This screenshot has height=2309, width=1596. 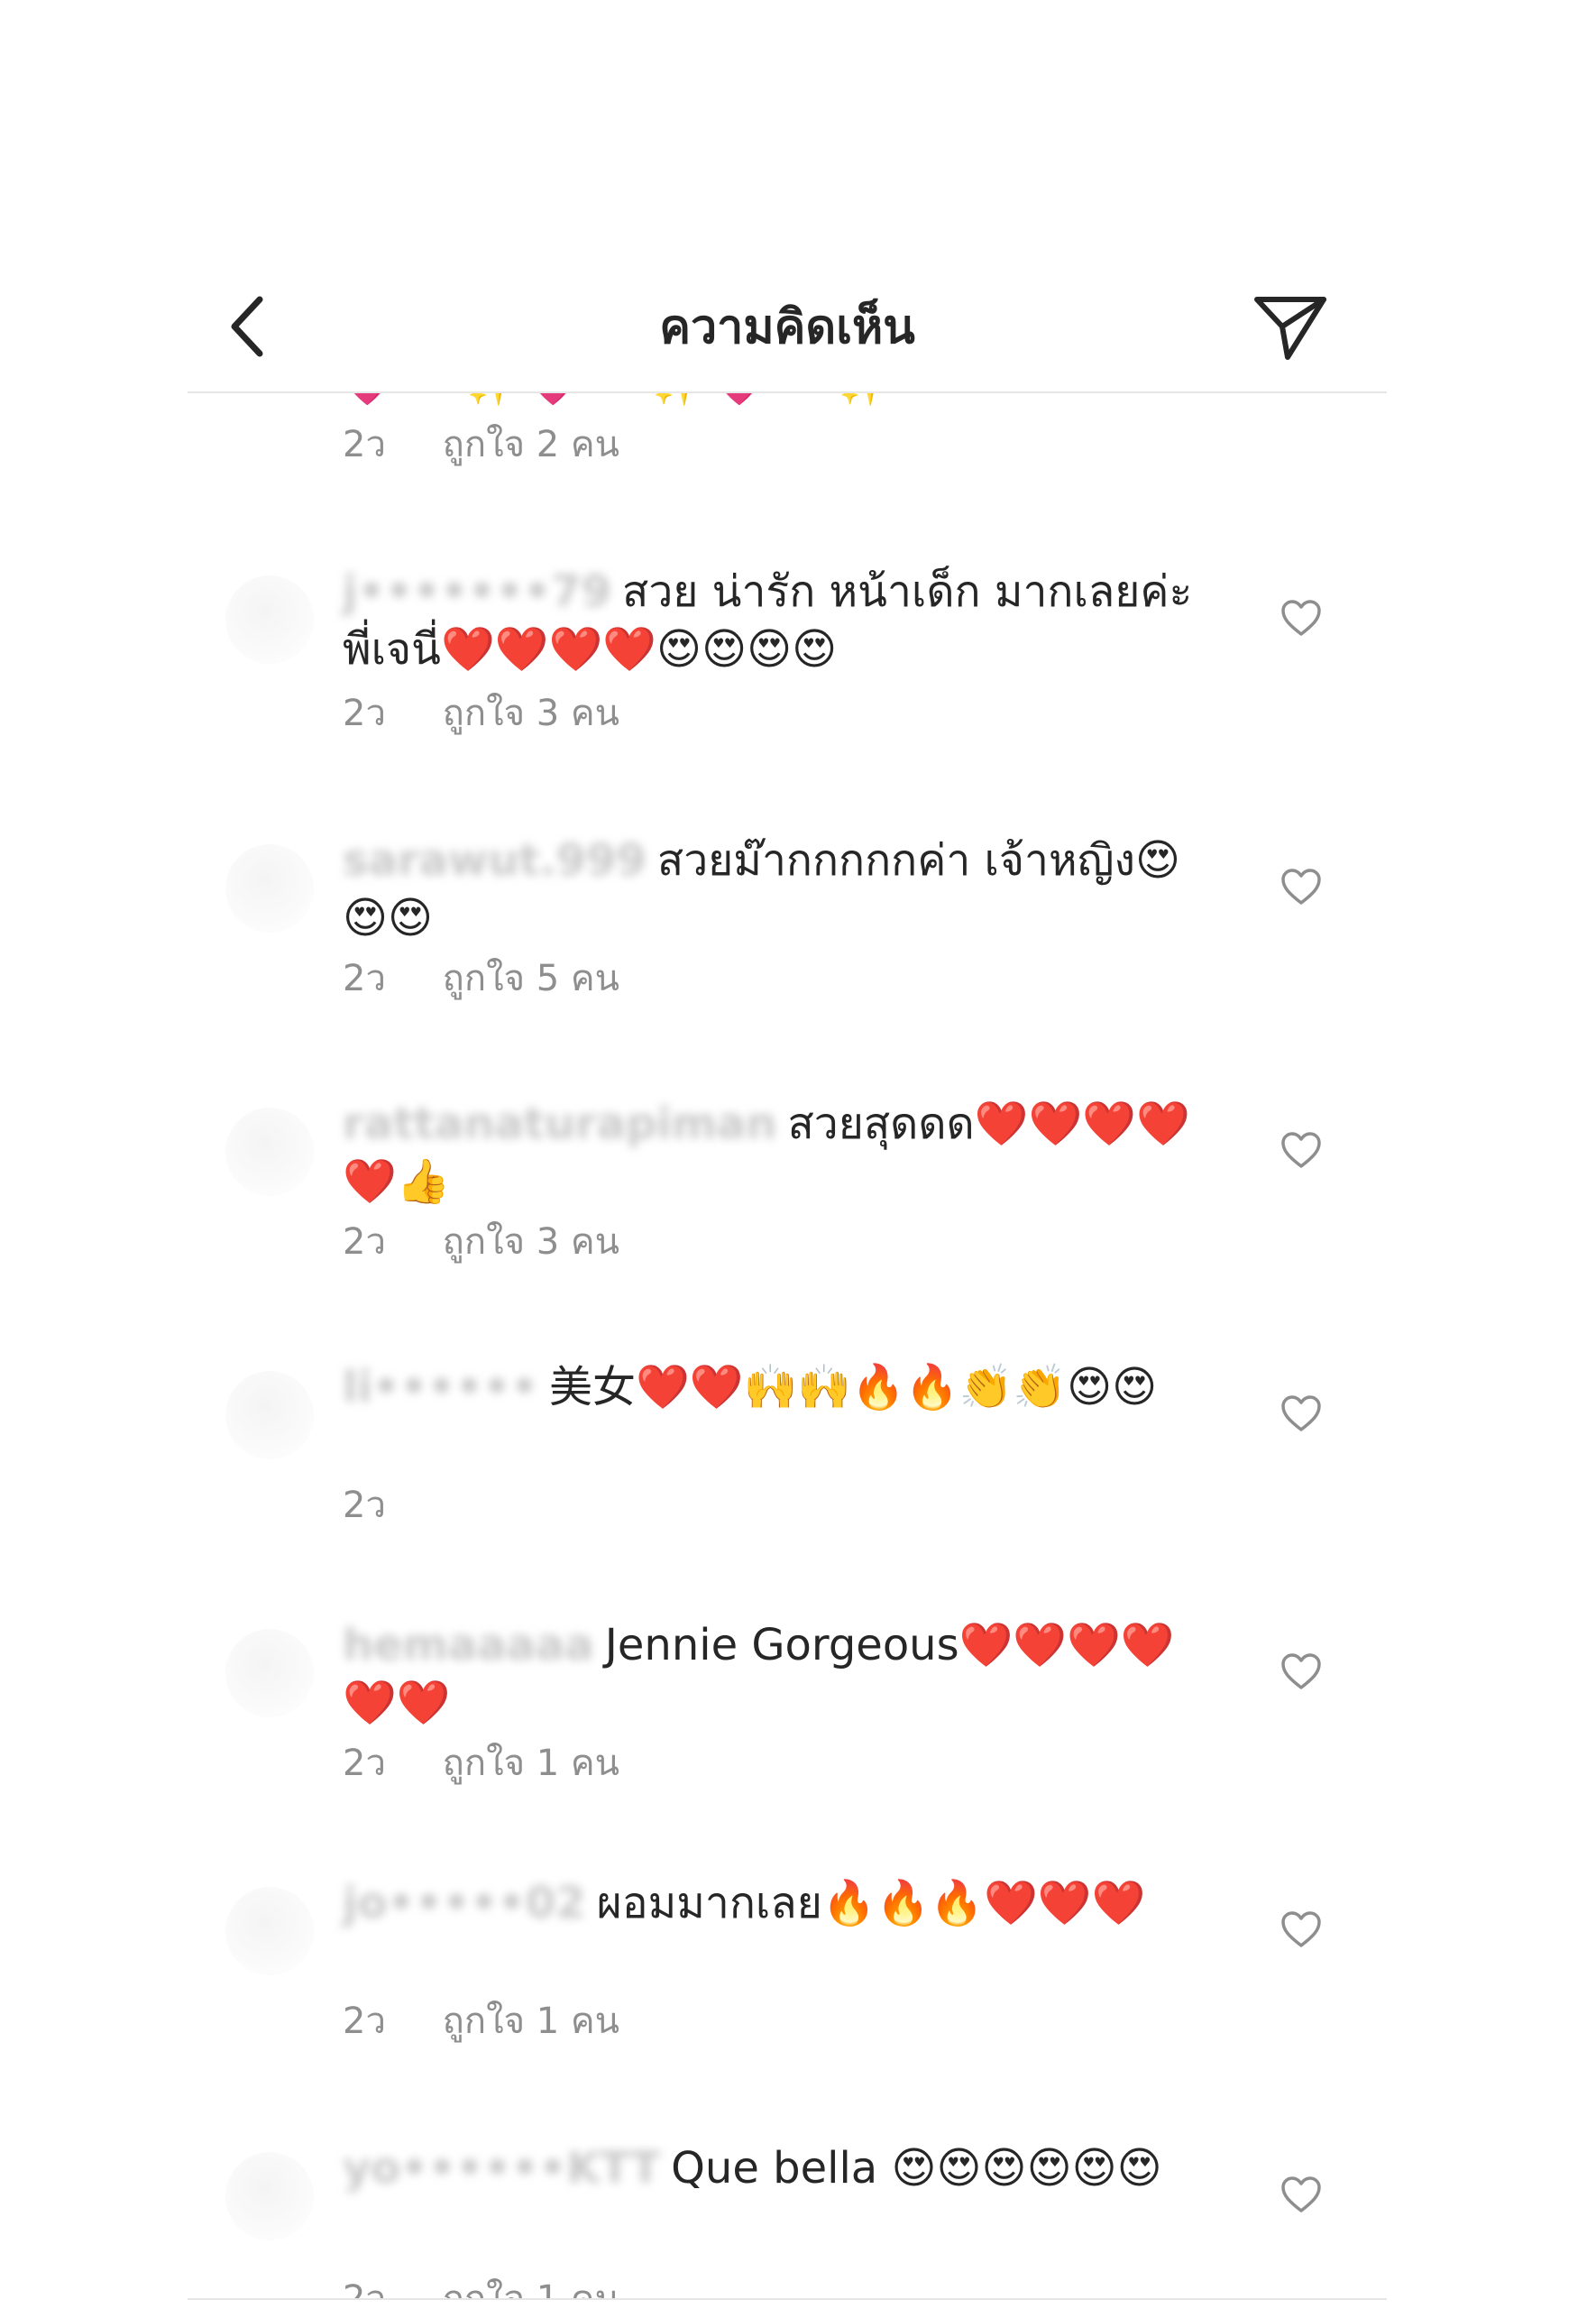 I want to click on paper-plane-icon, so click(x=1290, y=329).